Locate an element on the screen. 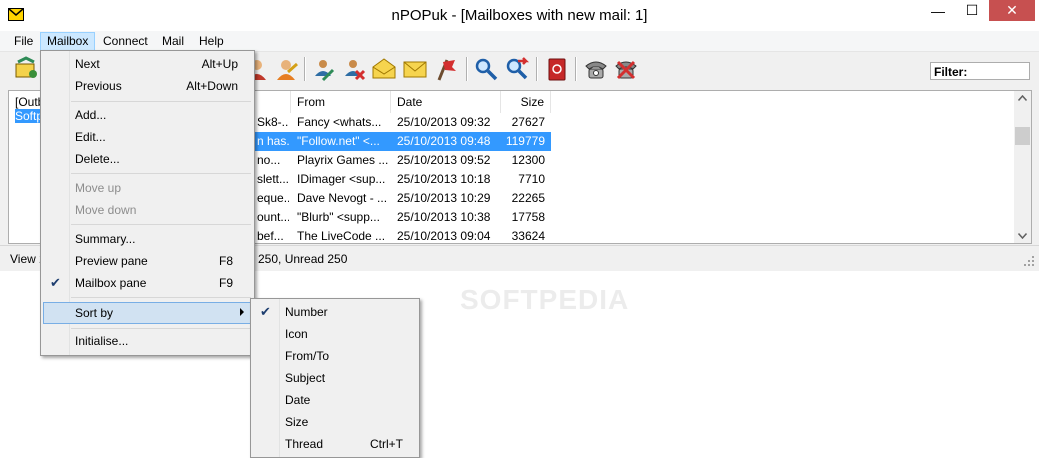  maximize-button: ☐ is located at coordinates (972, 10).